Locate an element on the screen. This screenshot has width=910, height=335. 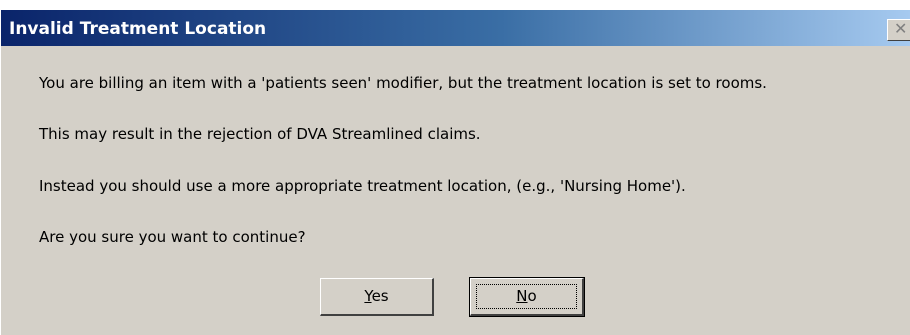
yes-label-rest: es is located at coordinates (380, 296).